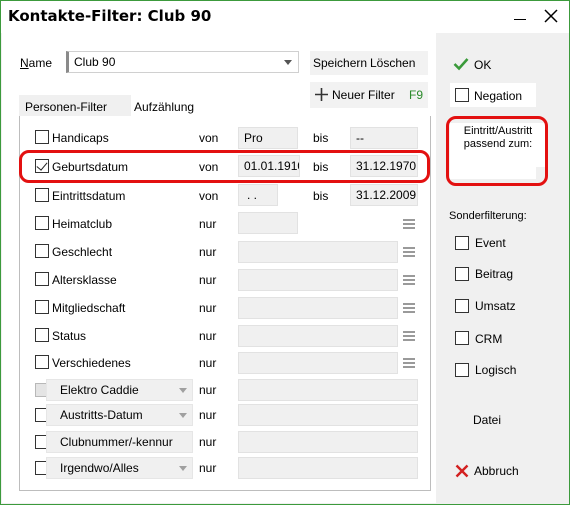 The image size is (570, 505). What do you see at coordinates (462, 338) in the screenshot?
I see `crm-checkbox` at bounding box center [462, 338].